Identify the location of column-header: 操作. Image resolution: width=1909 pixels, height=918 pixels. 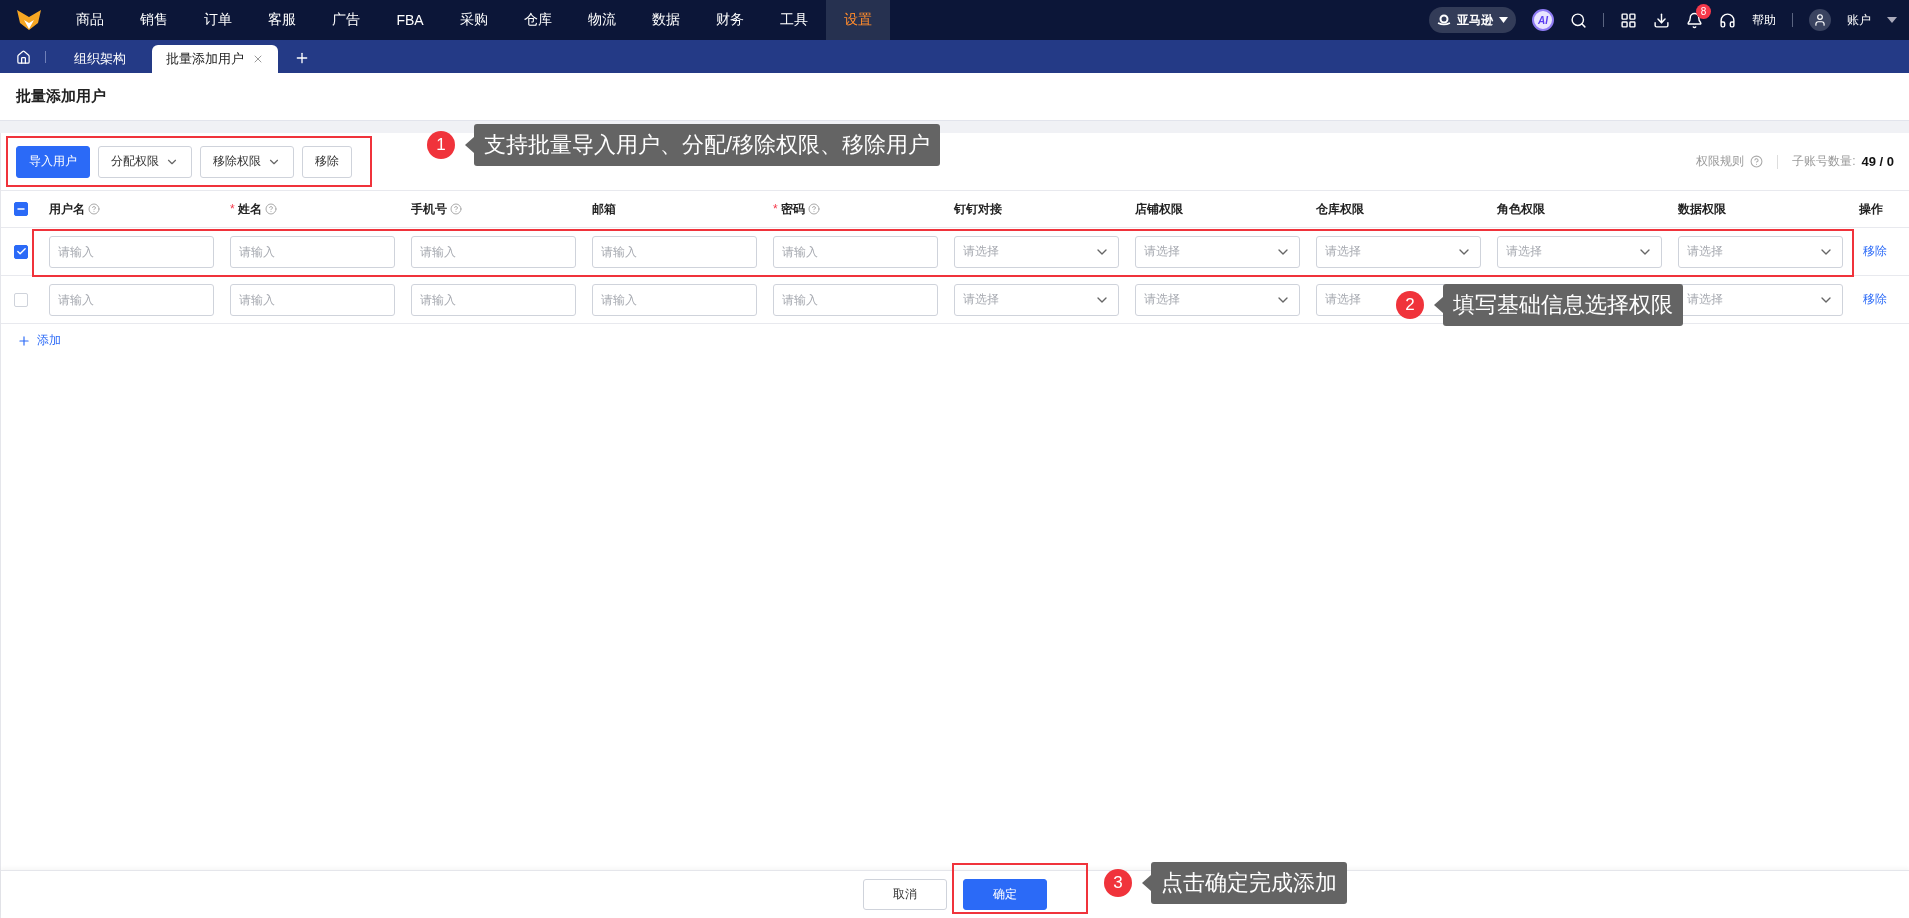
(1871, 209).